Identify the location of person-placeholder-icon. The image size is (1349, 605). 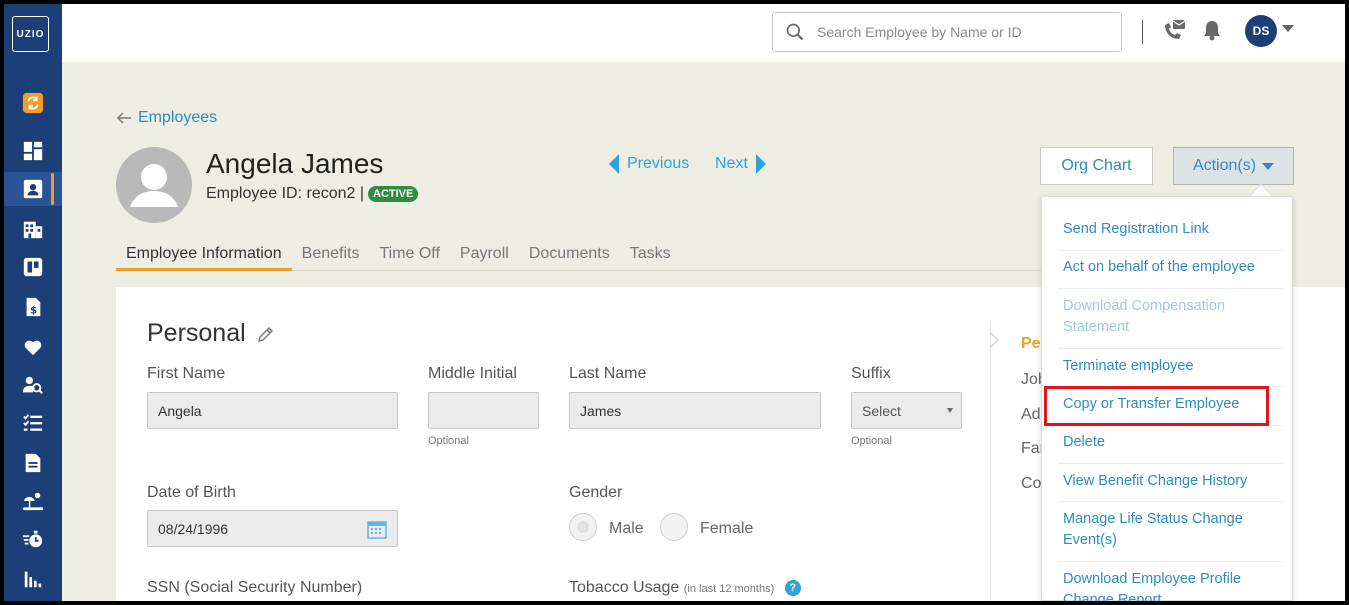
(154, 185).